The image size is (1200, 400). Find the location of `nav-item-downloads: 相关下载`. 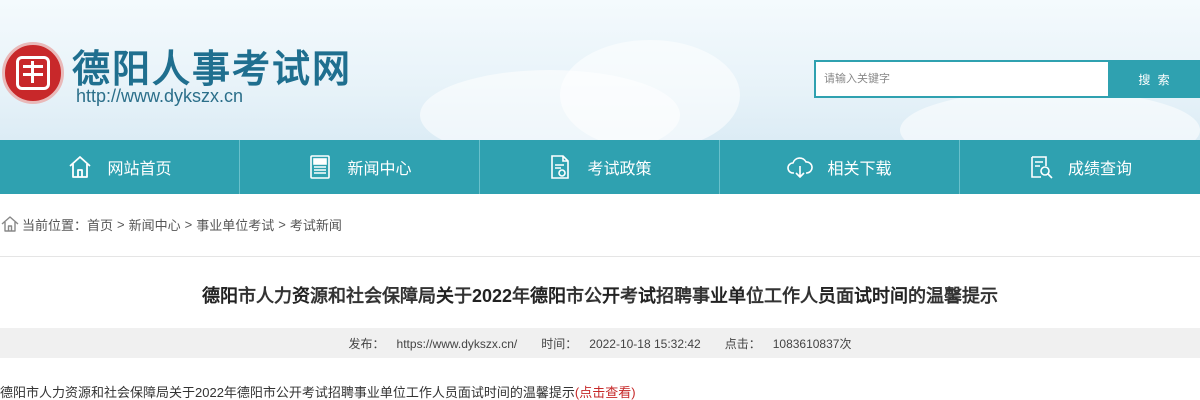

nav-item-downloads: 相关下载 is located at coordinates (840, 167).